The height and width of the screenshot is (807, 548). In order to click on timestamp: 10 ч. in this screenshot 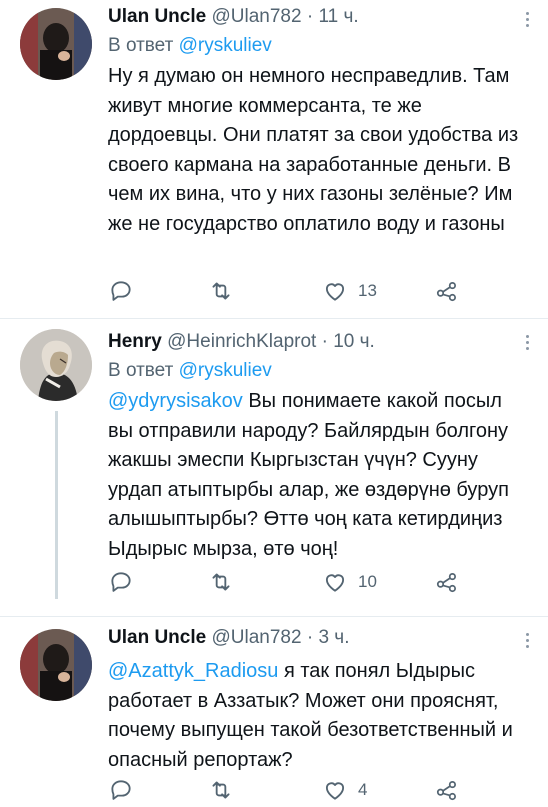, I will do `click(354, 341)`.